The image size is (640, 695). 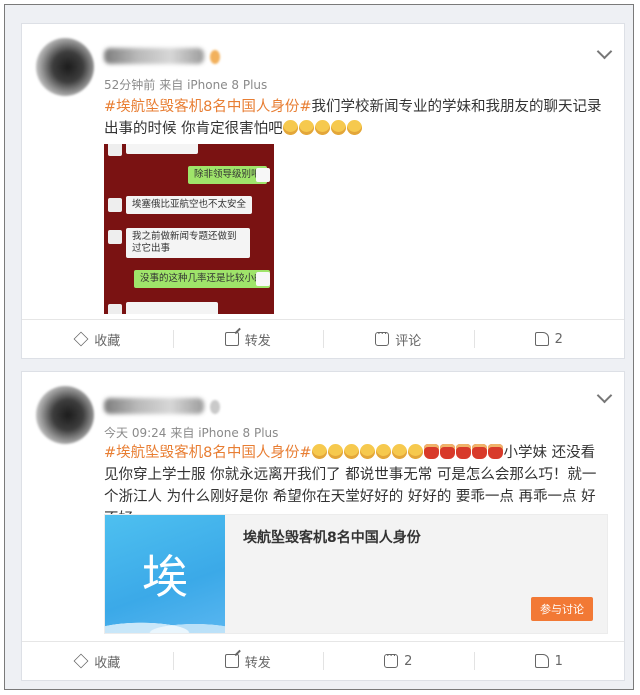 I want to click on join-discussion-button: 参与讨论, so click(x=562, y=609).